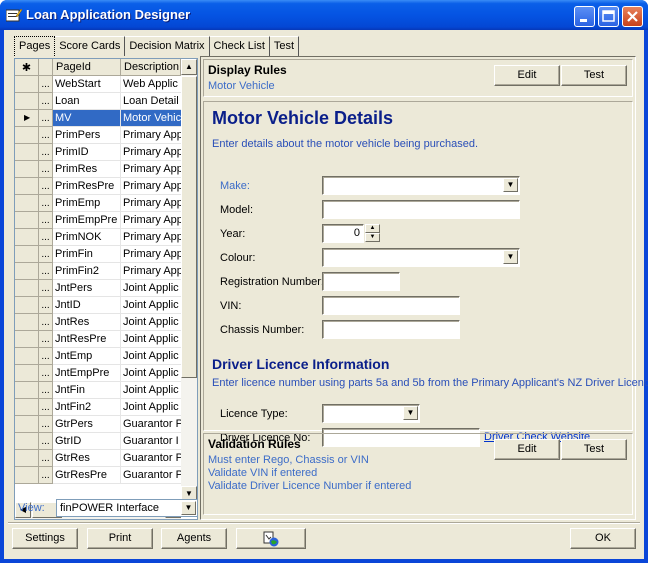 This screenshot has height=563, width=648. Describe the element at coordinates (372, 228) in the screenshot. I see `stepper-up-icon: ▲` at that location.